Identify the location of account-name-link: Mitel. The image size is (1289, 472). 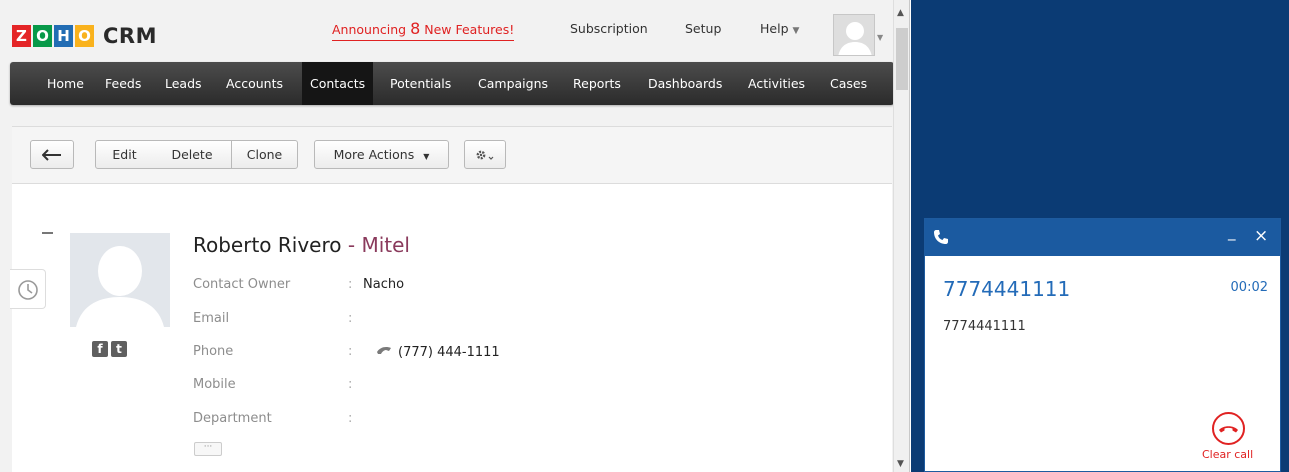
(385, 245).